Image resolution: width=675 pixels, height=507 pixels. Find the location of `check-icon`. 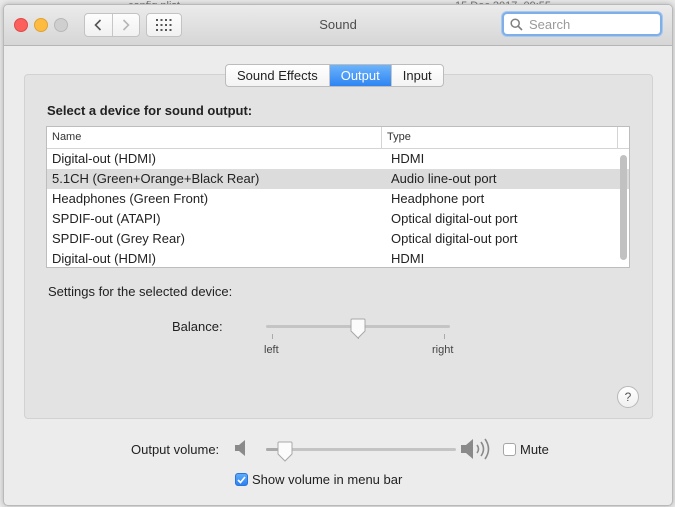

check-icon is located at coordinates (241, 479).